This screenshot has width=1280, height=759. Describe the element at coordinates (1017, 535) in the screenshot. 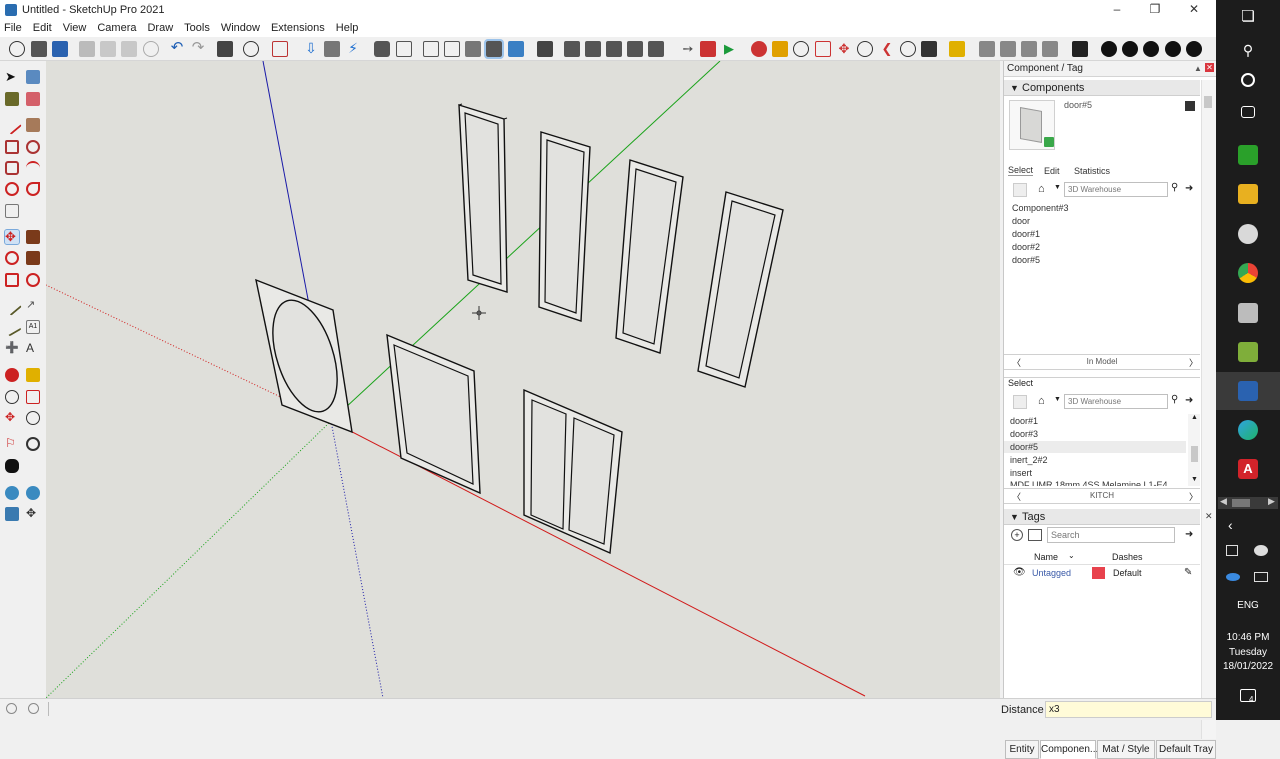

I see `add-tag-icon: +` at that location.